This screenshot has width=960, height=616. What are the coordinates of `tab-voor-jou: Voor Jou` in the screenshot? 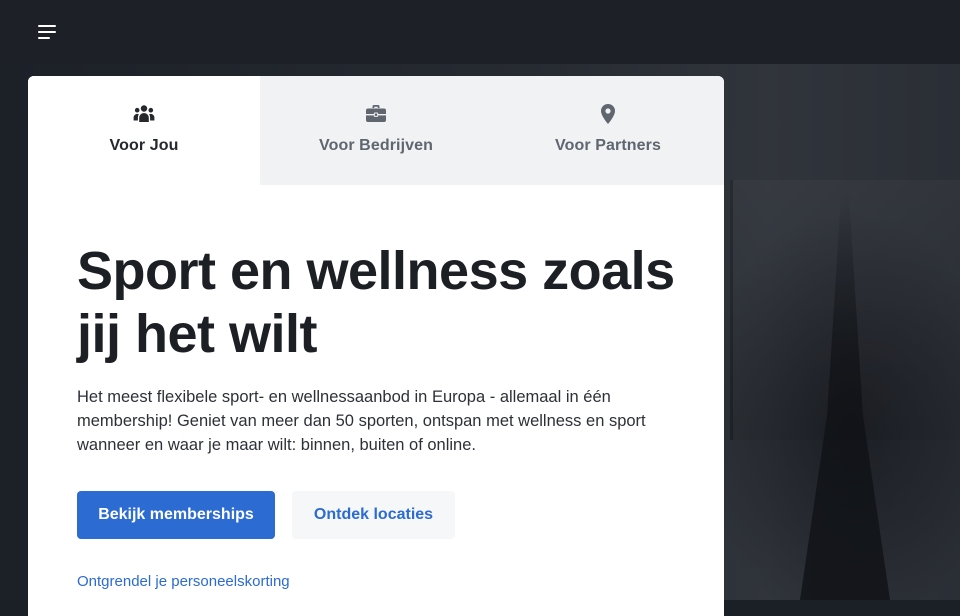 It's located at (144, 130).